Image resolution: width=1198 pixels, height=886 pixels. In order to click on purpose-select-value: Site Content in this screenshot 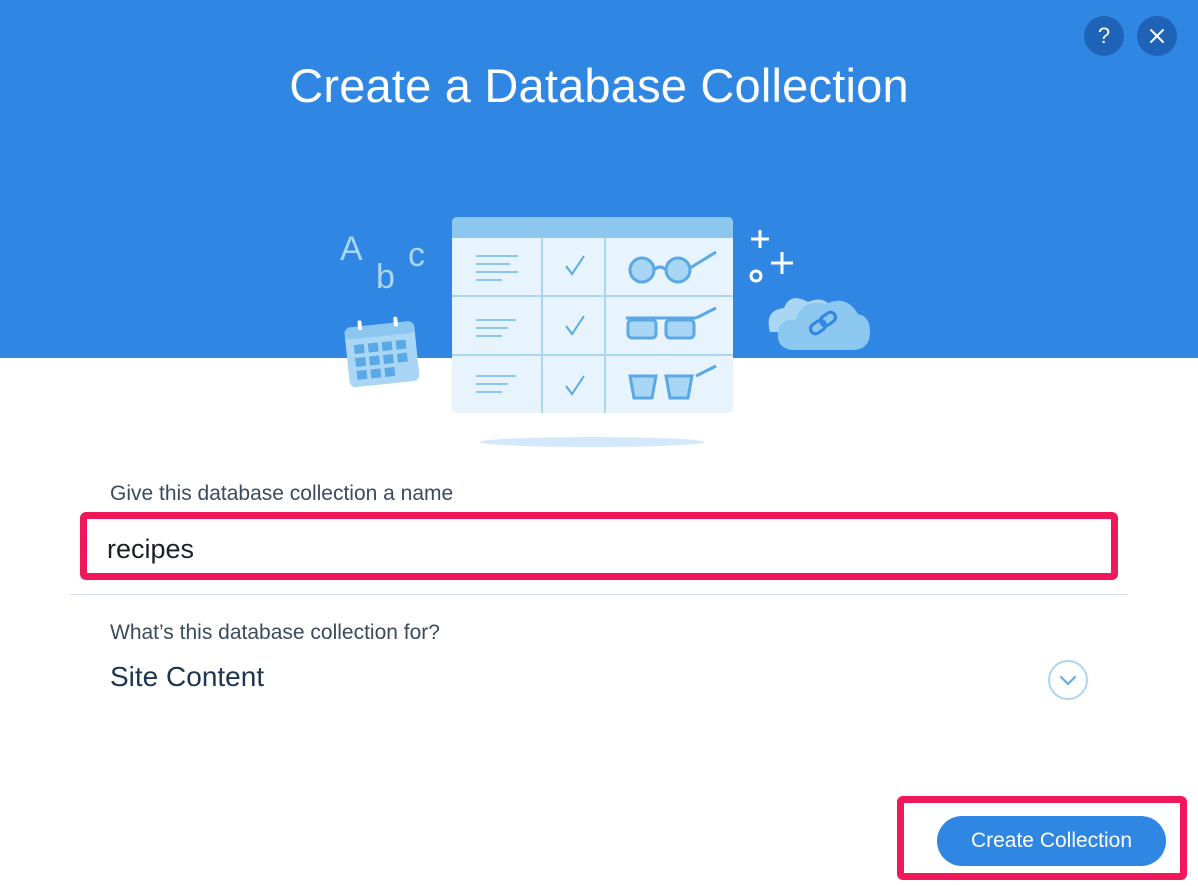, I will do `click(187, 677)`.